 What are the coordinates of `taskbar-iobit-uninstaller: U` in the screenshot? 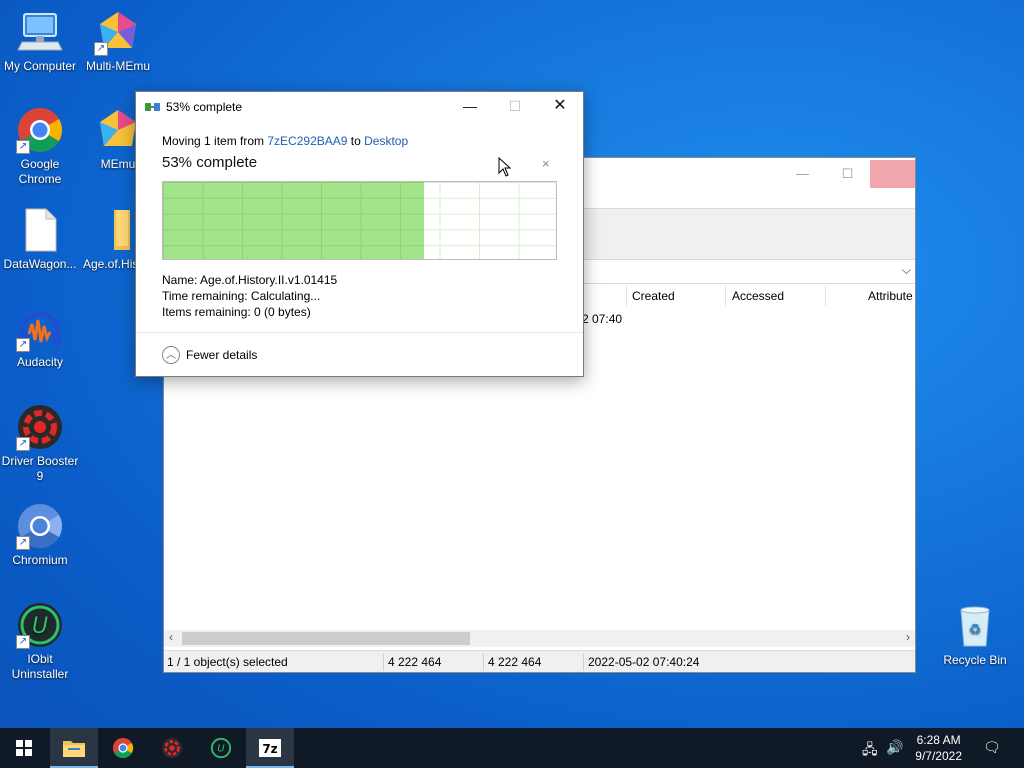 It's located at (221, 748).